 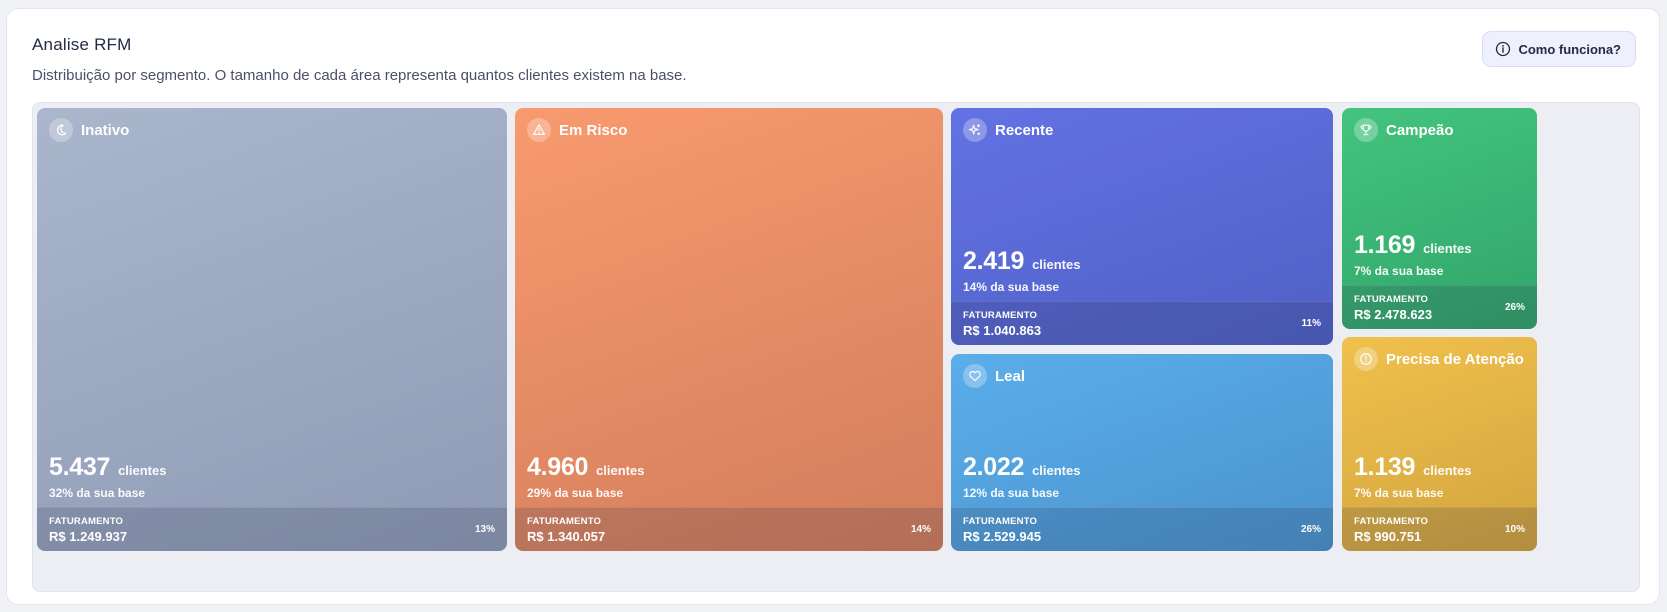 I want to click on segment-name: Campeão, so click(x=1420, y=130).